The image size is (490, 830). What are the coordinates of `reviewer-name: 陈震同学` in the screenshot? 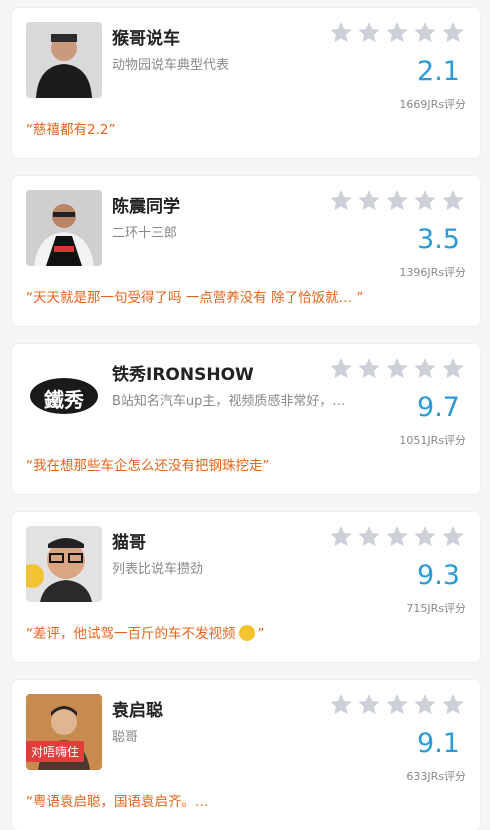 It's located at (146, 207).